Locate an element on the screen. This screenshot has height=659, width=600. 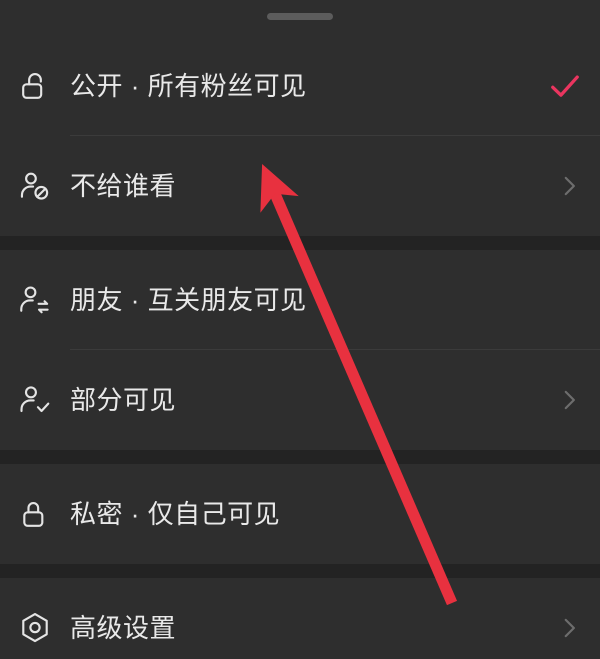
row-public-label: 公开 · 所有粉丝可见 is located at coordinates (188, 86).